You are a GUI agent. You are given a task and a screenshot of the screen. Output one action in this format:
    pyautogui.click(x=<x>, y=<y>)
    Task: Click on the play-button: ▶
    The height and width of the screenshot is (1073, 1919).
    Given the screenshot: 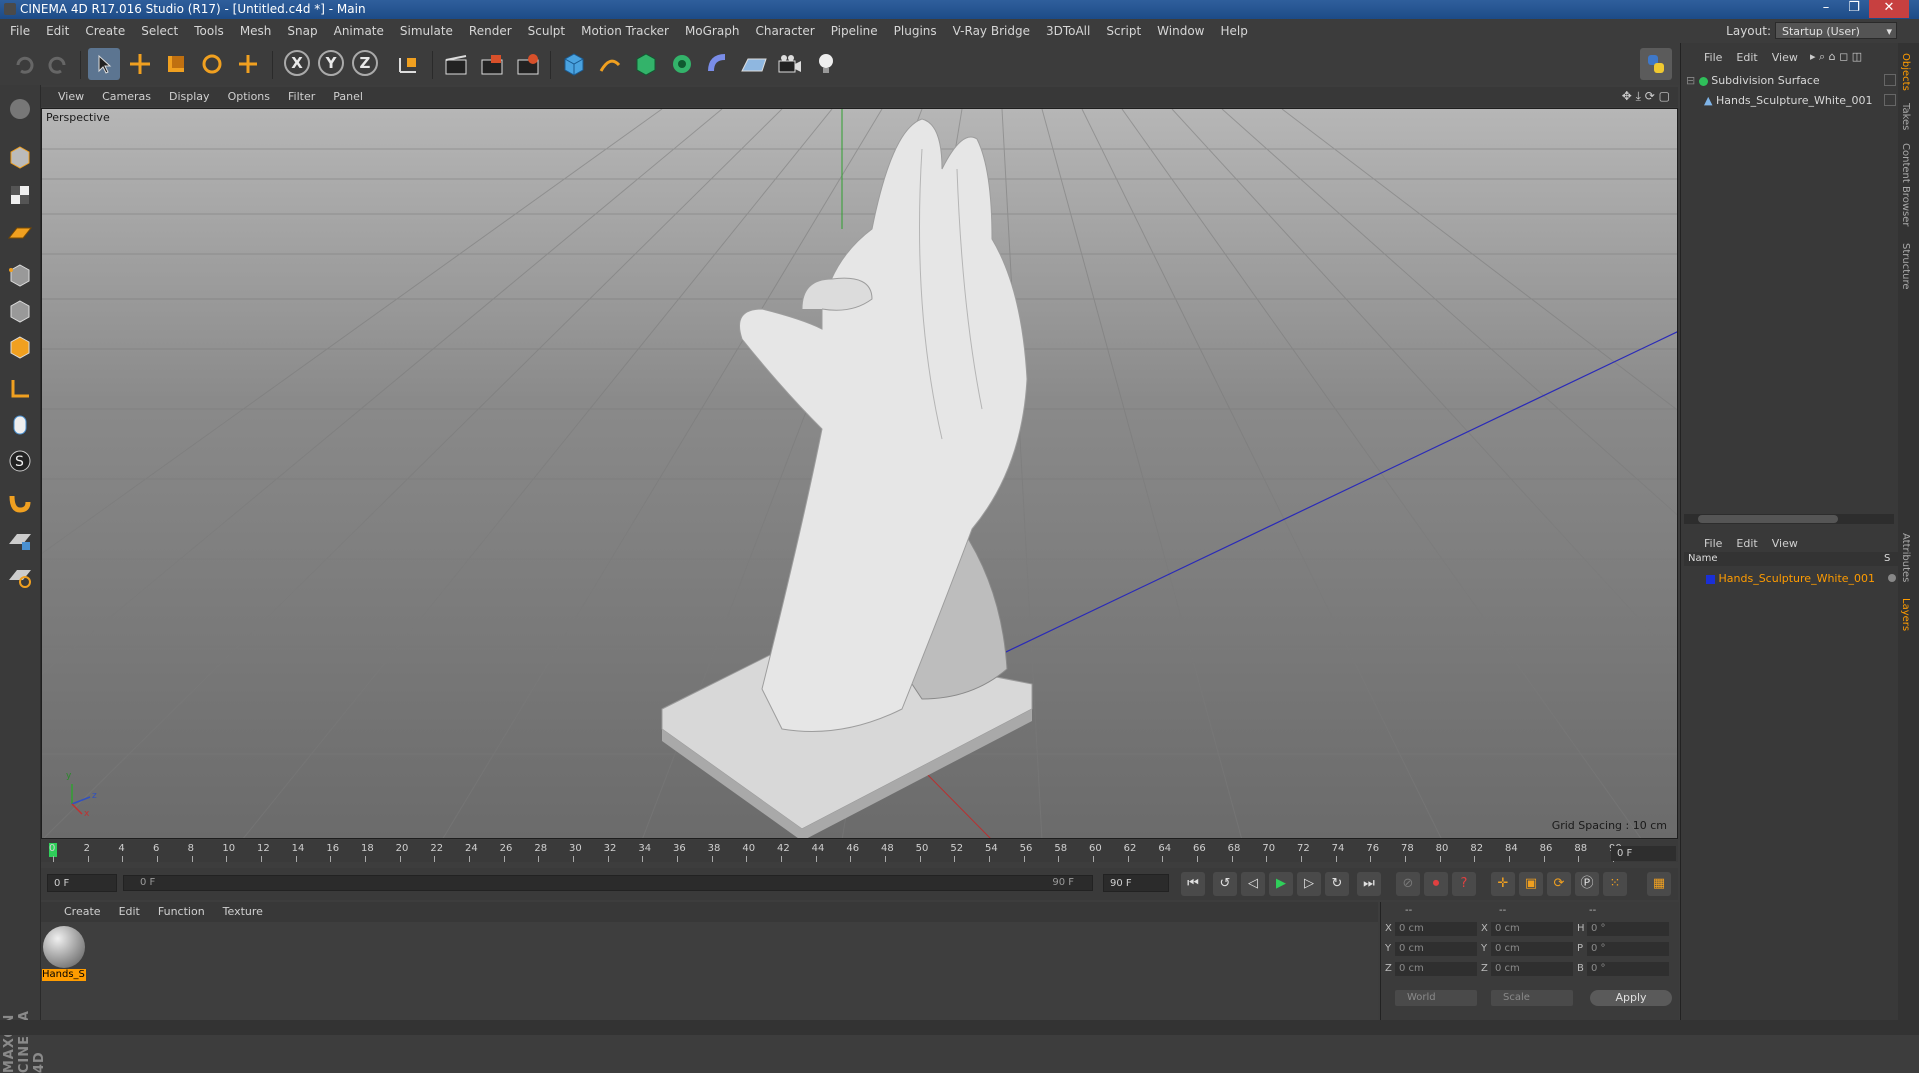 What is the action you would take?
    pyautogui.click(x=1281, y=884)
    